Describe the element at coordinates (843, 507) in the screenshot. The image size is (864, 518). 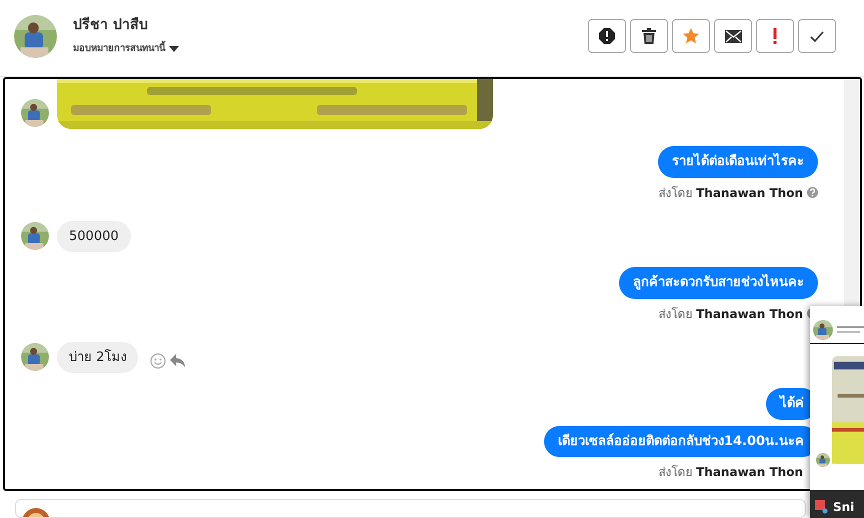
I see `app-label: Sni` at that location.